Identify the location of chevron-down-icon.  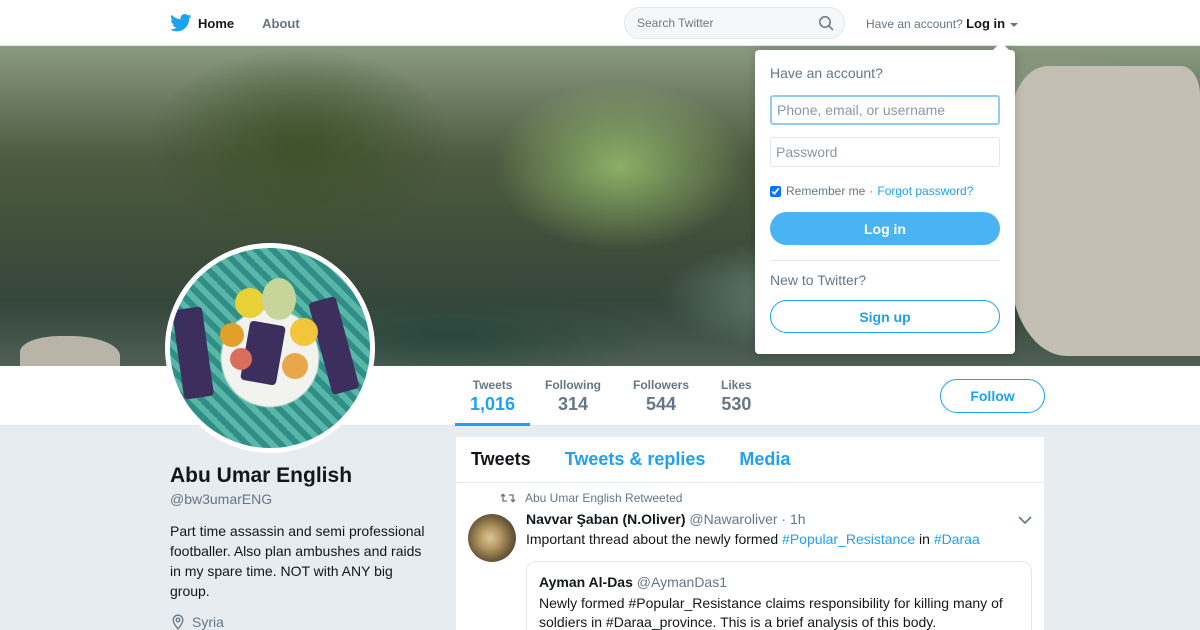
(1025, 520).